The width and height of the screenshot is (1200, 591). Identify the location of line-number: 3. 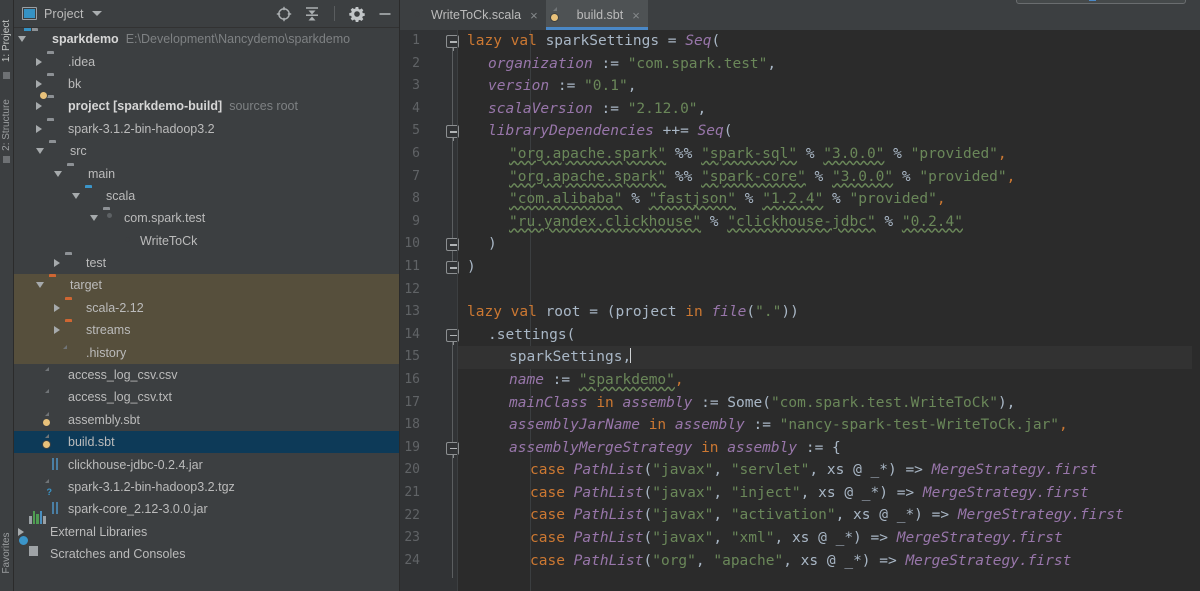
(416, 86).